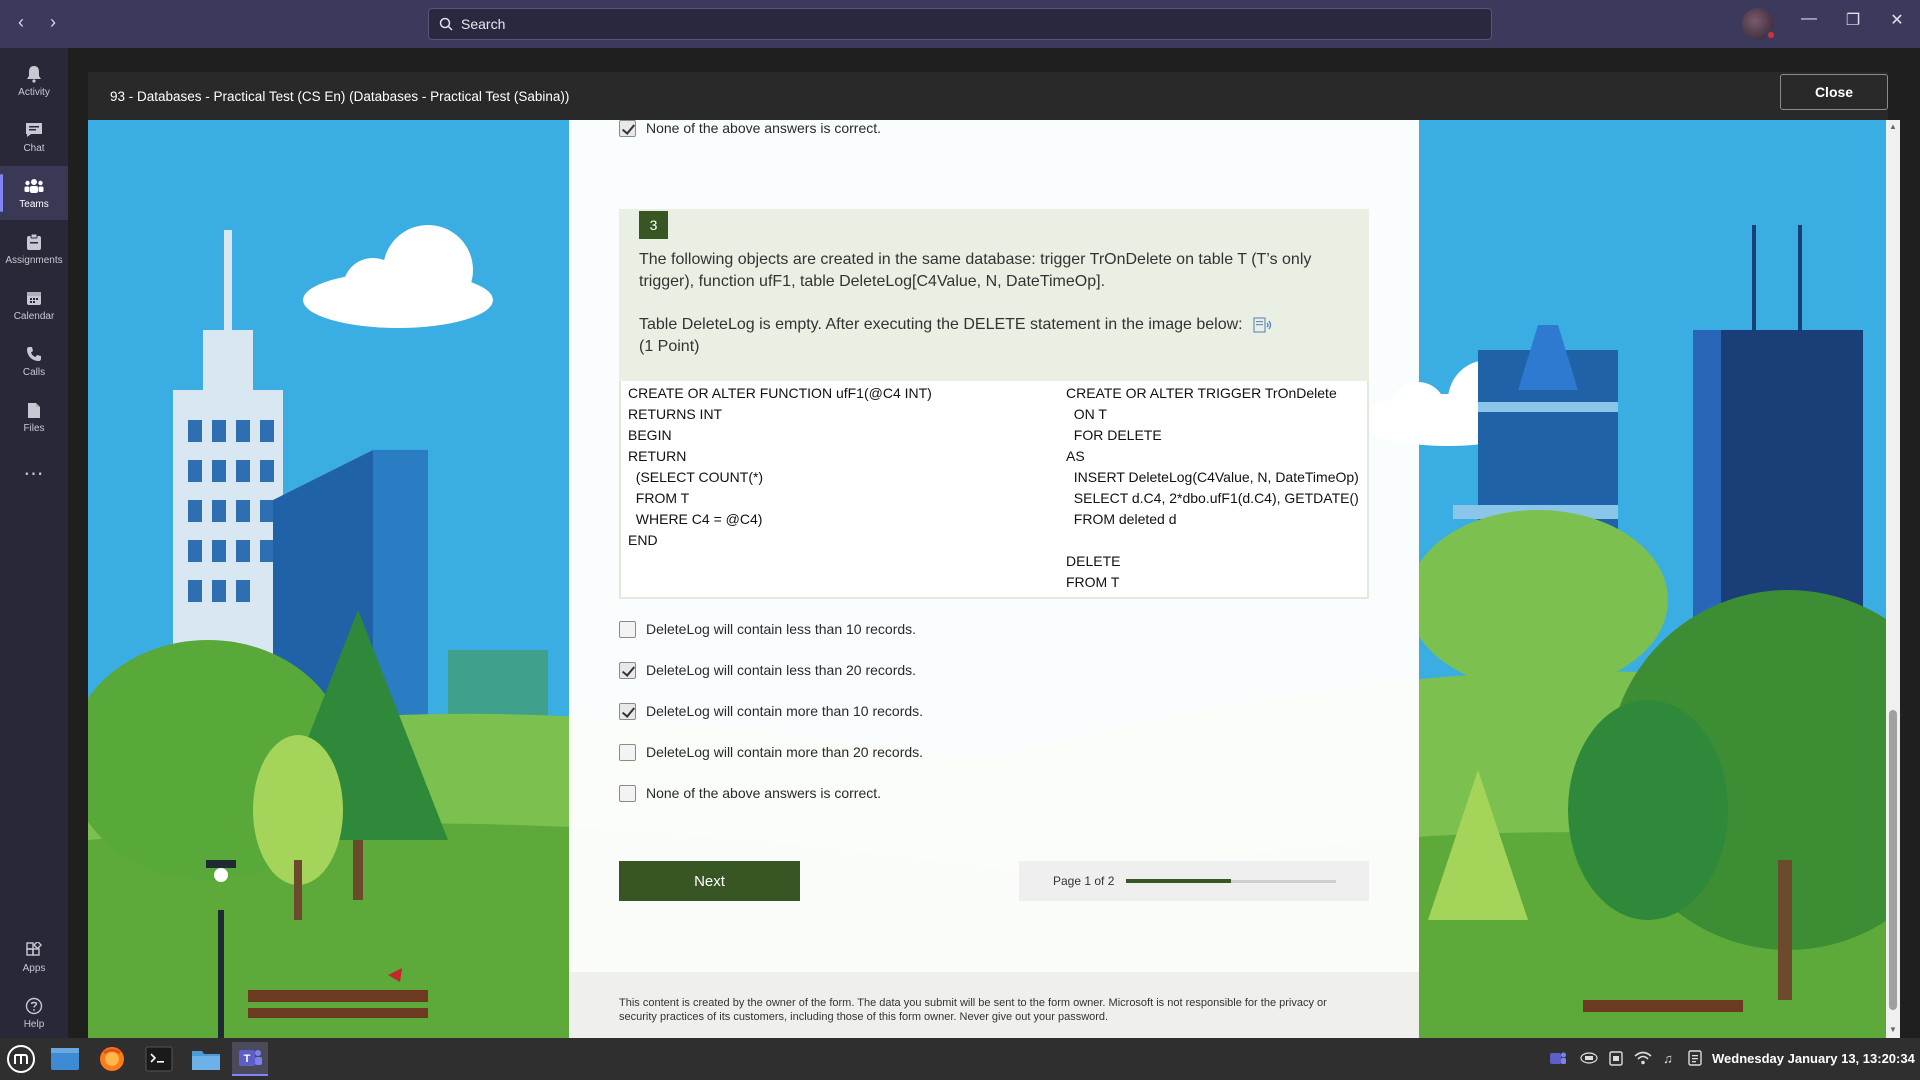  Describe the element at coordinates (1589, 1058) in the screenshot. I see `intel-icon` at that location.